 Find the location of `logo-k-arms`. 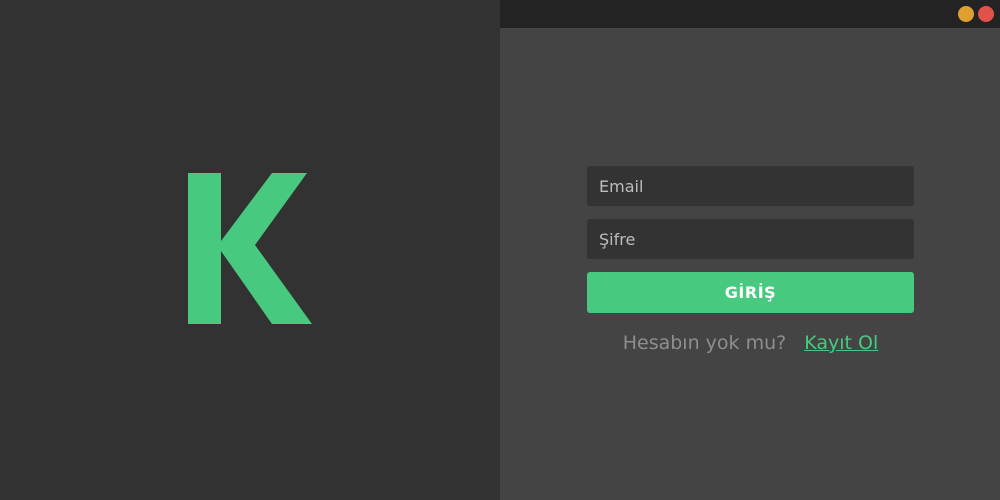

logo-k-arms is located at coordinates (266, 248).